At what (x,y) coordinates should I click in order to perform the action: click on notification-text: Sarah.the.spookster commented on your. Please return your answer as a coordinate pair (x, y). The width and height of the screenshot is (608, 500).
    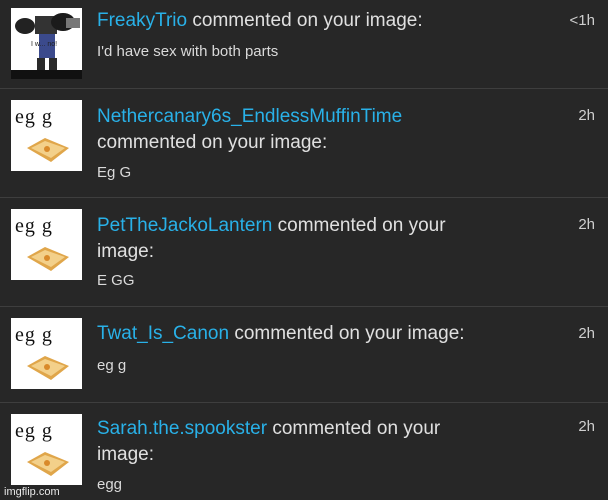
    Looking at the image, I should click on (268, 429).